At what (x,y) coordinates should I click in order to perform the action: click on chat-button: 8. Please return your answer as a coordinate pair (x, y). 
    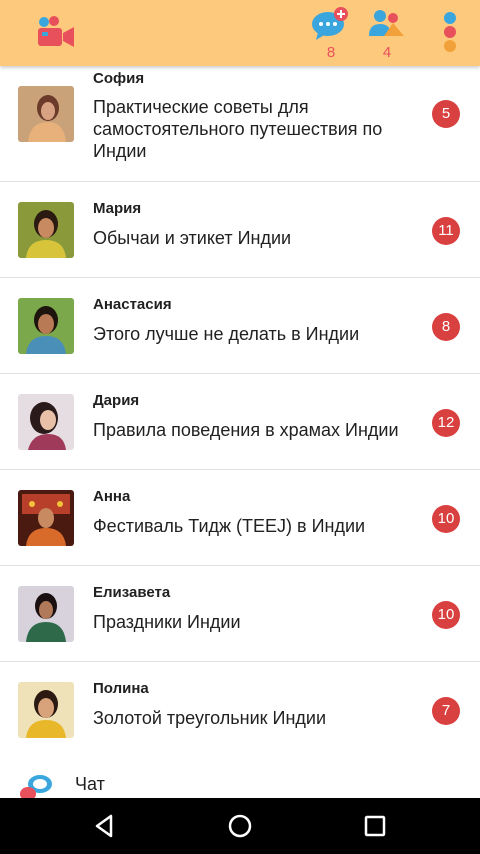
    Looking at the image, I should click on (331, 34).